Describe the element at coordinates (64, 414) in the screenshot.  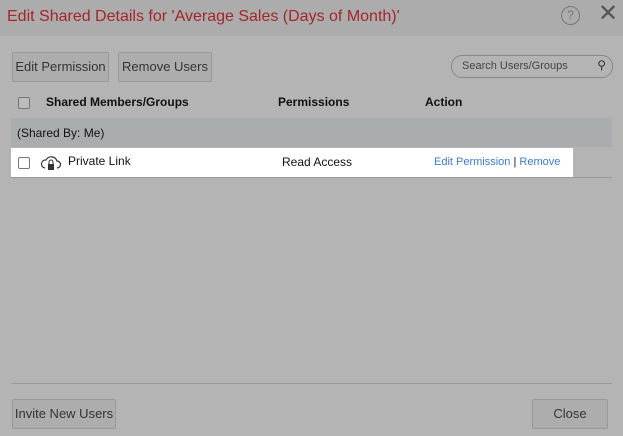
I see `invite-new-users-button: Invite New Users` at that location.